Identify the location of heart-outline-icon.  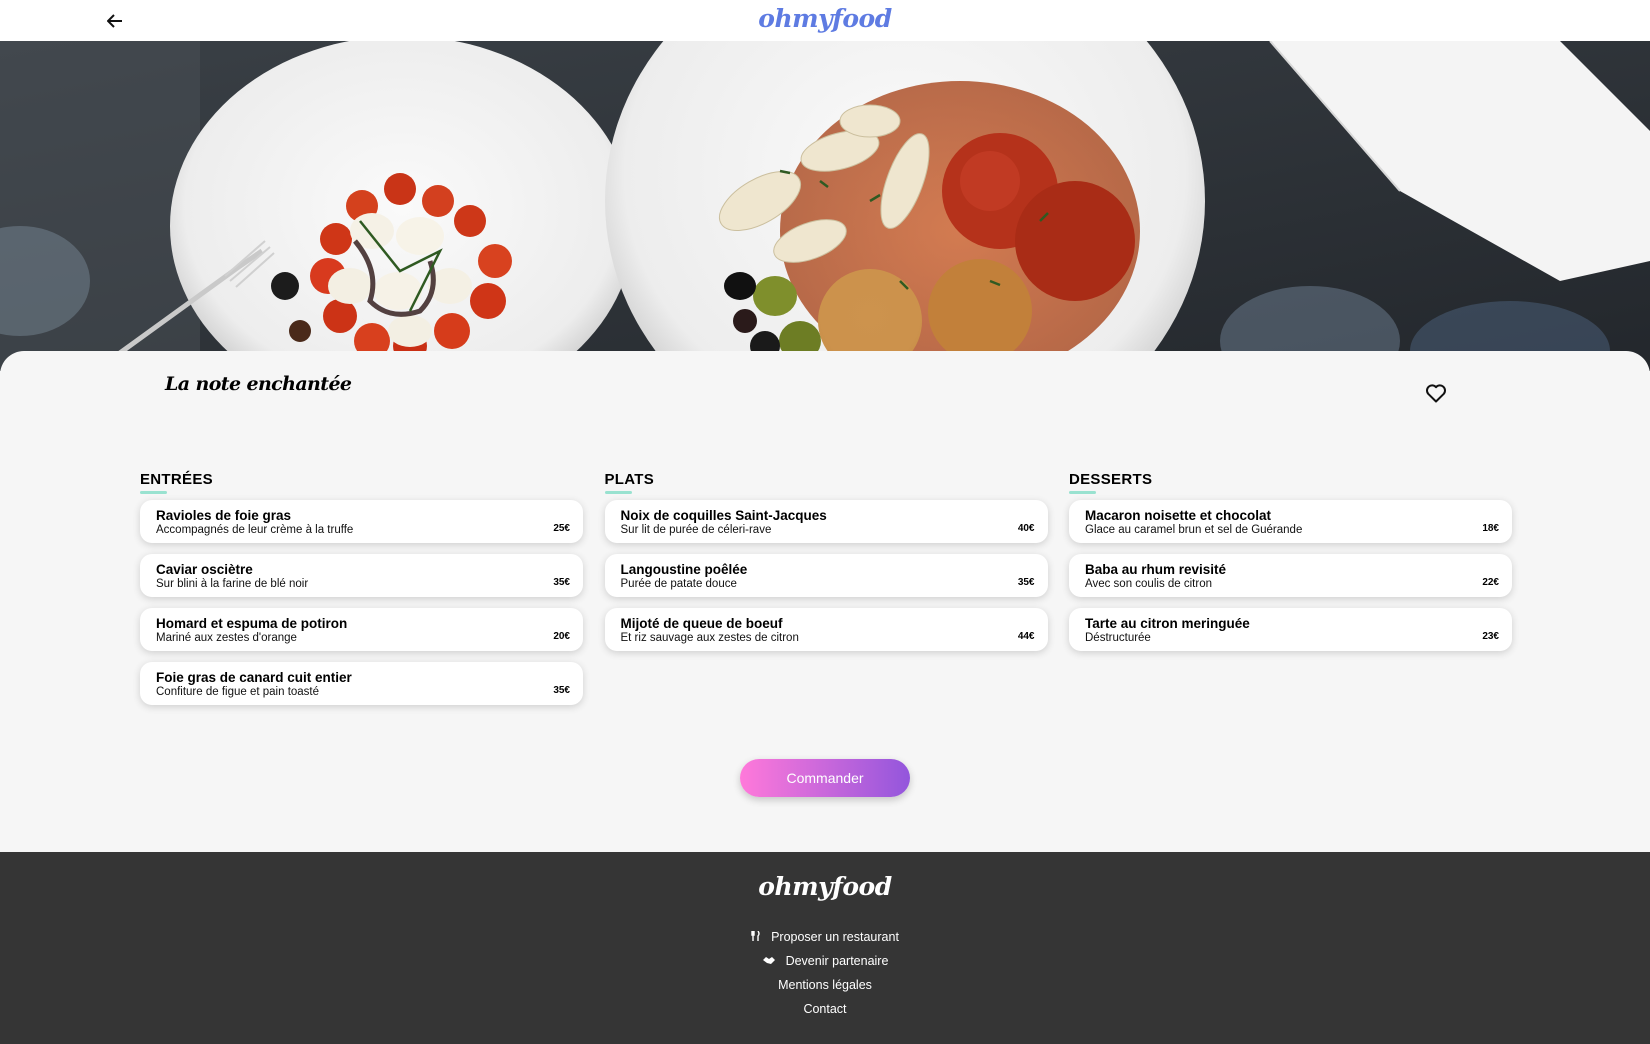
(1436, 393).